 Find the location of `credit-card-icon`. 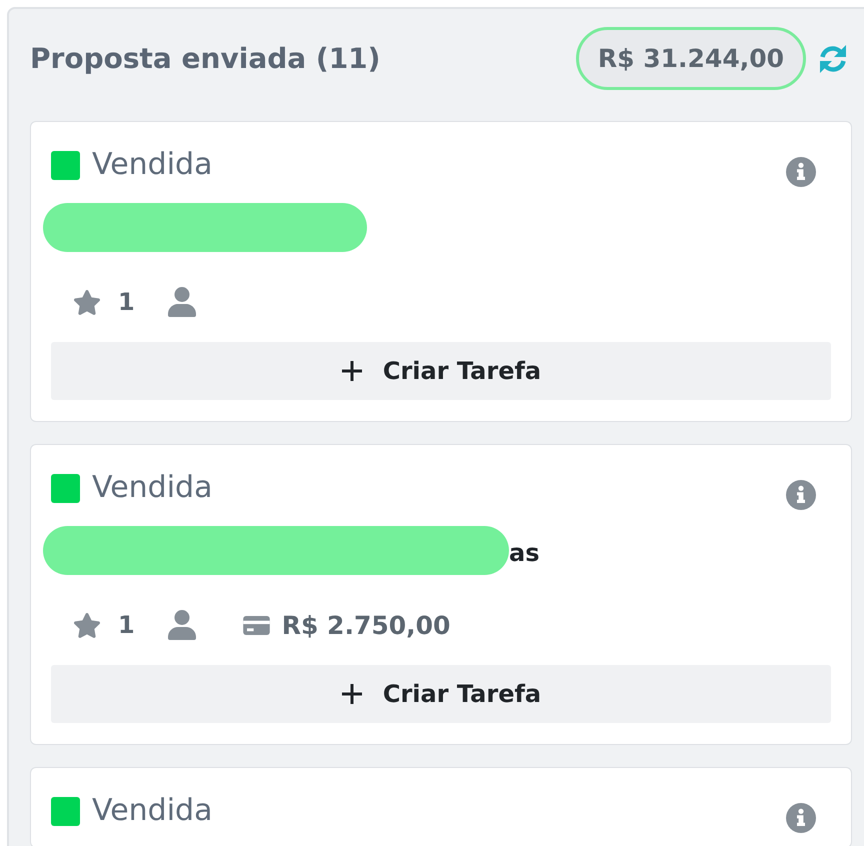

credit-card-icon is located at coordinates (256, 625).